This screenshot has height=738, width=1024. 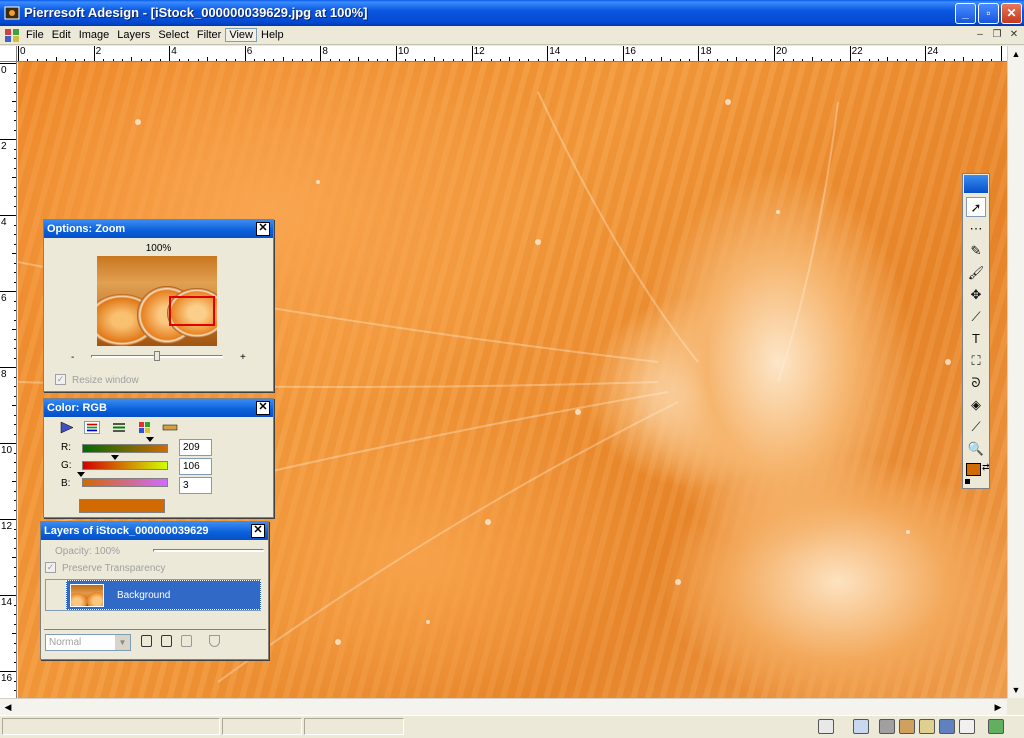 I want to click on clone-tool-icon: ✥, so click(x=976, y=295).